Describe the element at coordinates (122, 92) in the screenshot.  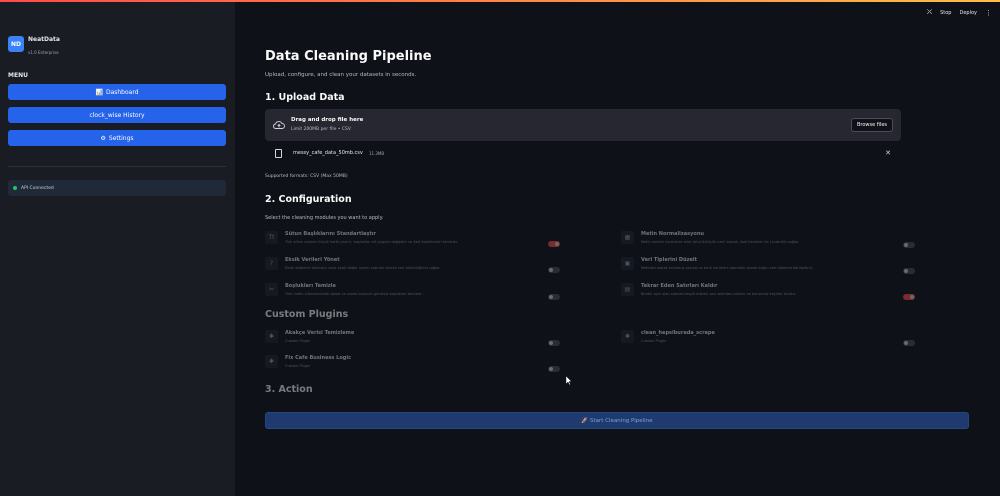
I see `sidebar-item-label: Dashboard` at that location.